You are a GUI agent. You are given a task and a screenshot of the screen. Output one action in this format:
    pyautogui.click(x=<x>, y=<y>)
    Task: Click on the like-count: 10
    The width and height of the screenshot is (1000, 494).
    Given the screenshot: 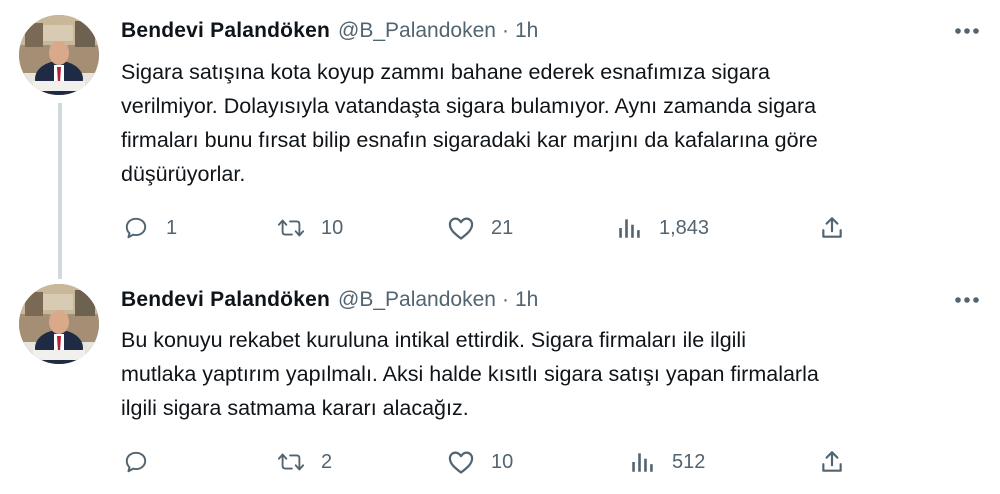 What is the action you would take?
    pyautogui.click(x=502, y=461)
    